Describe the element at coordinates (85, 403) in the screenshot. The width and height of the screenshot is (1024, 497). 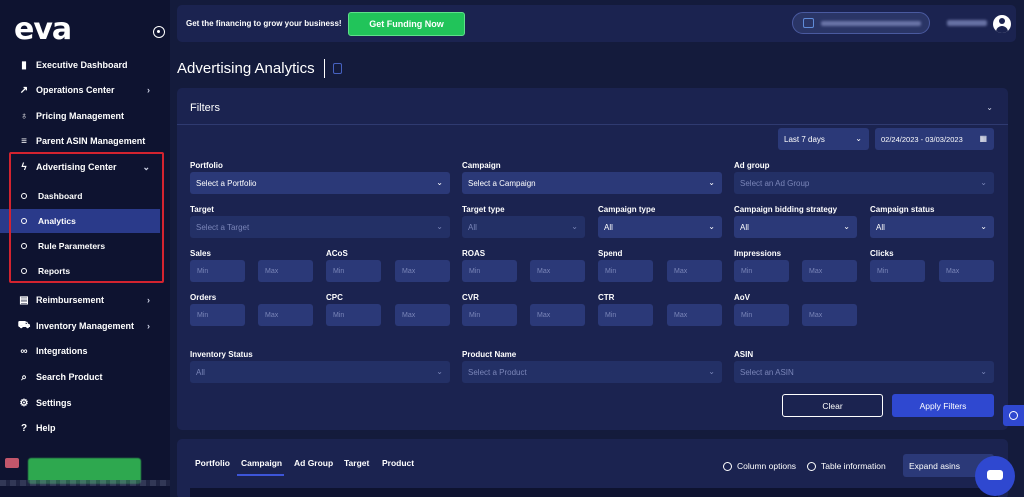
I see `sidebar-item-settings: ⚙ Settings` at that location.